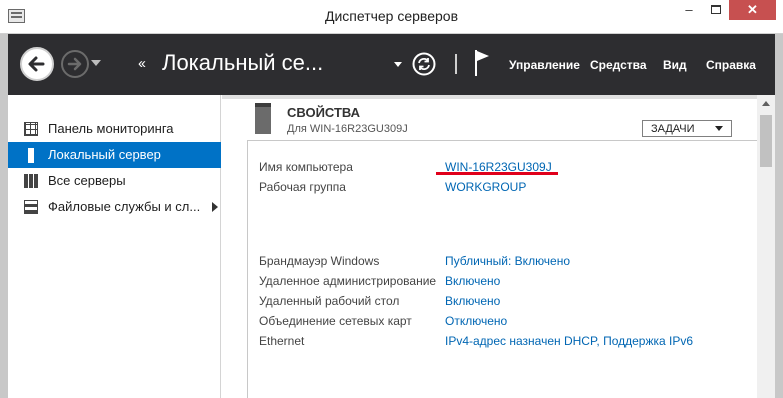  I want to click on sidebar-item-label: Локальный сервер, so click(104, 154).